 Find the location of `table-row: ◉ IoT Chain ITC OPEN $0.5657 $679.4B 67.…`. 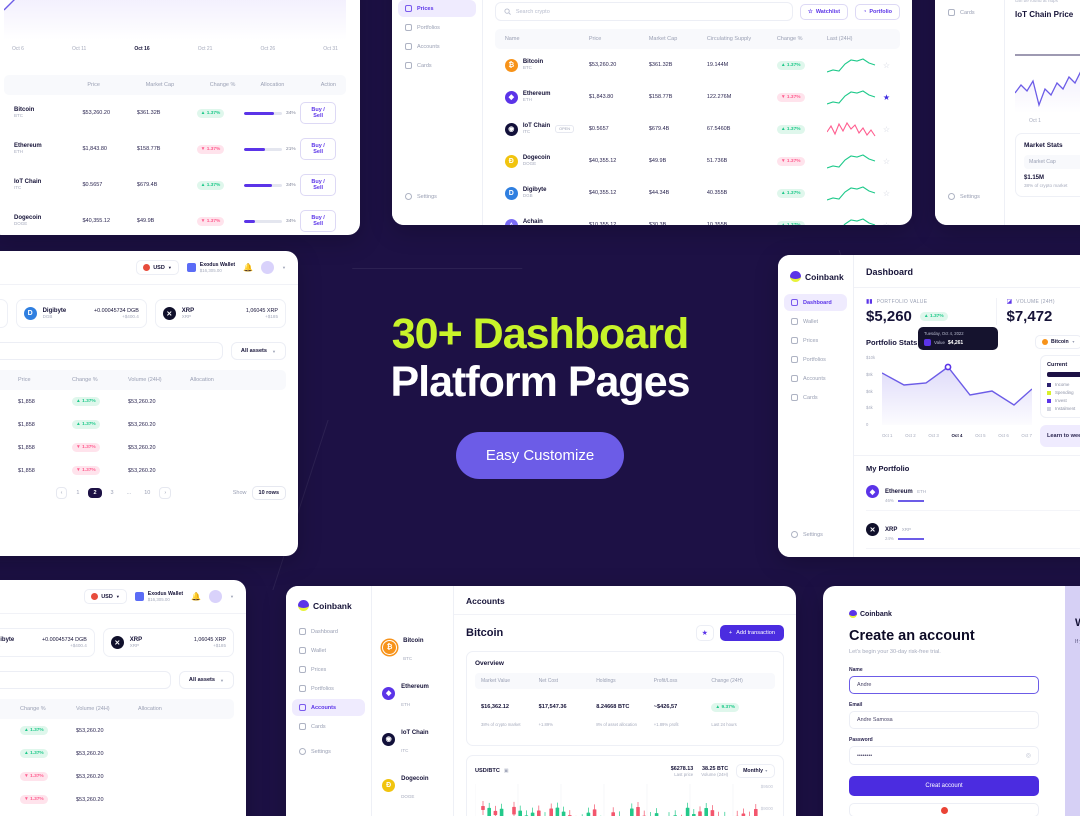

table-row: ◉ IoT Chain ITC OPEN $0.5657 $679.4B 67.… is located at coordinates (697, 129).